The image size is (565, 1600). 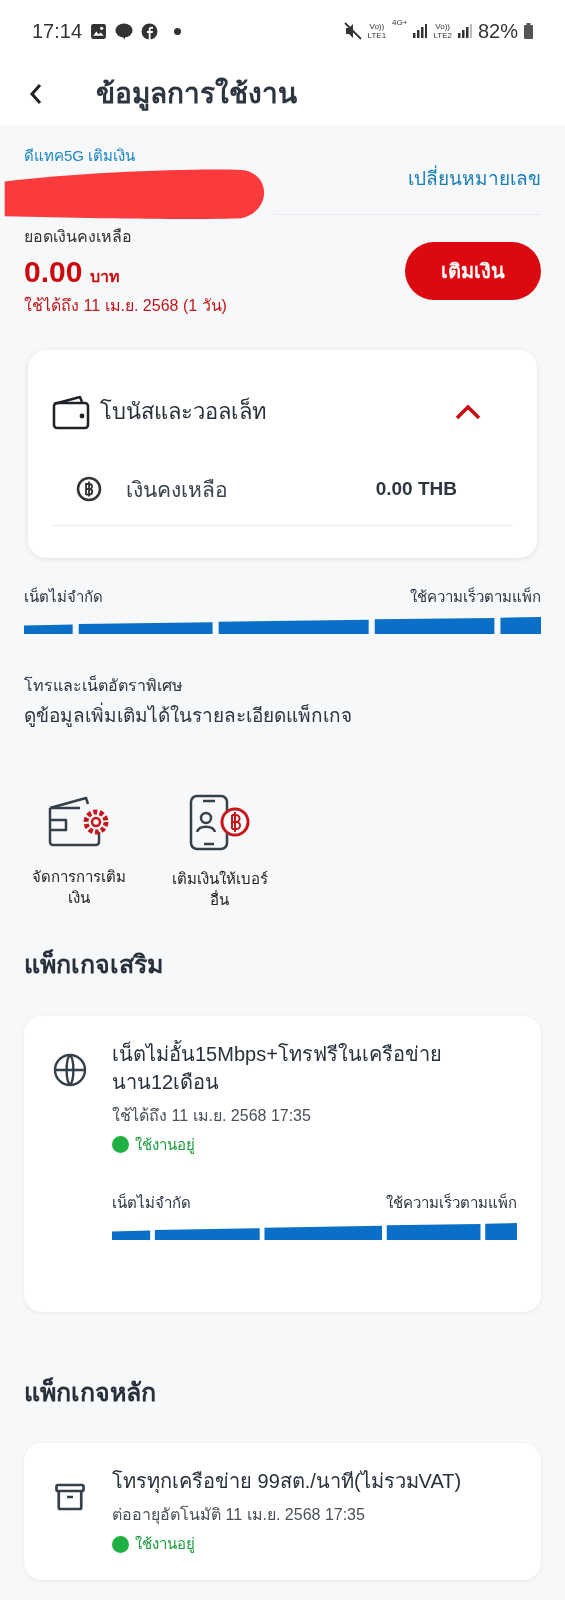 I want to click on clock-time: 17:14, so click(x=57, y=31).